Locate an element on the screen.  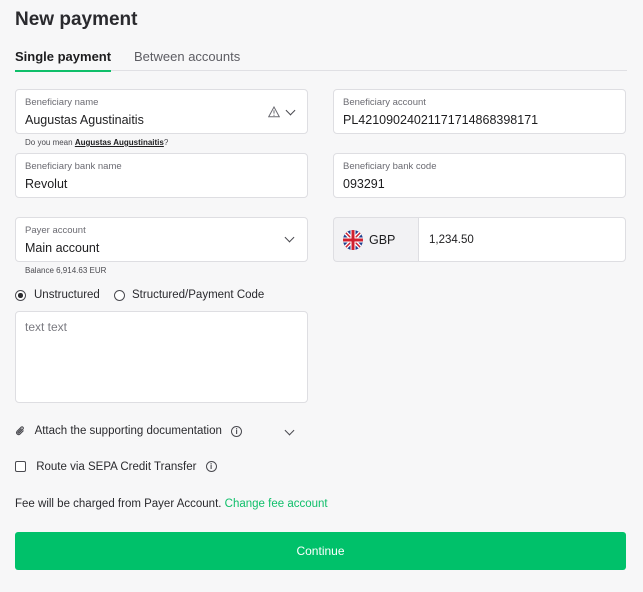
amount-input: 1,234.50 is located at coordinates (522, 239).